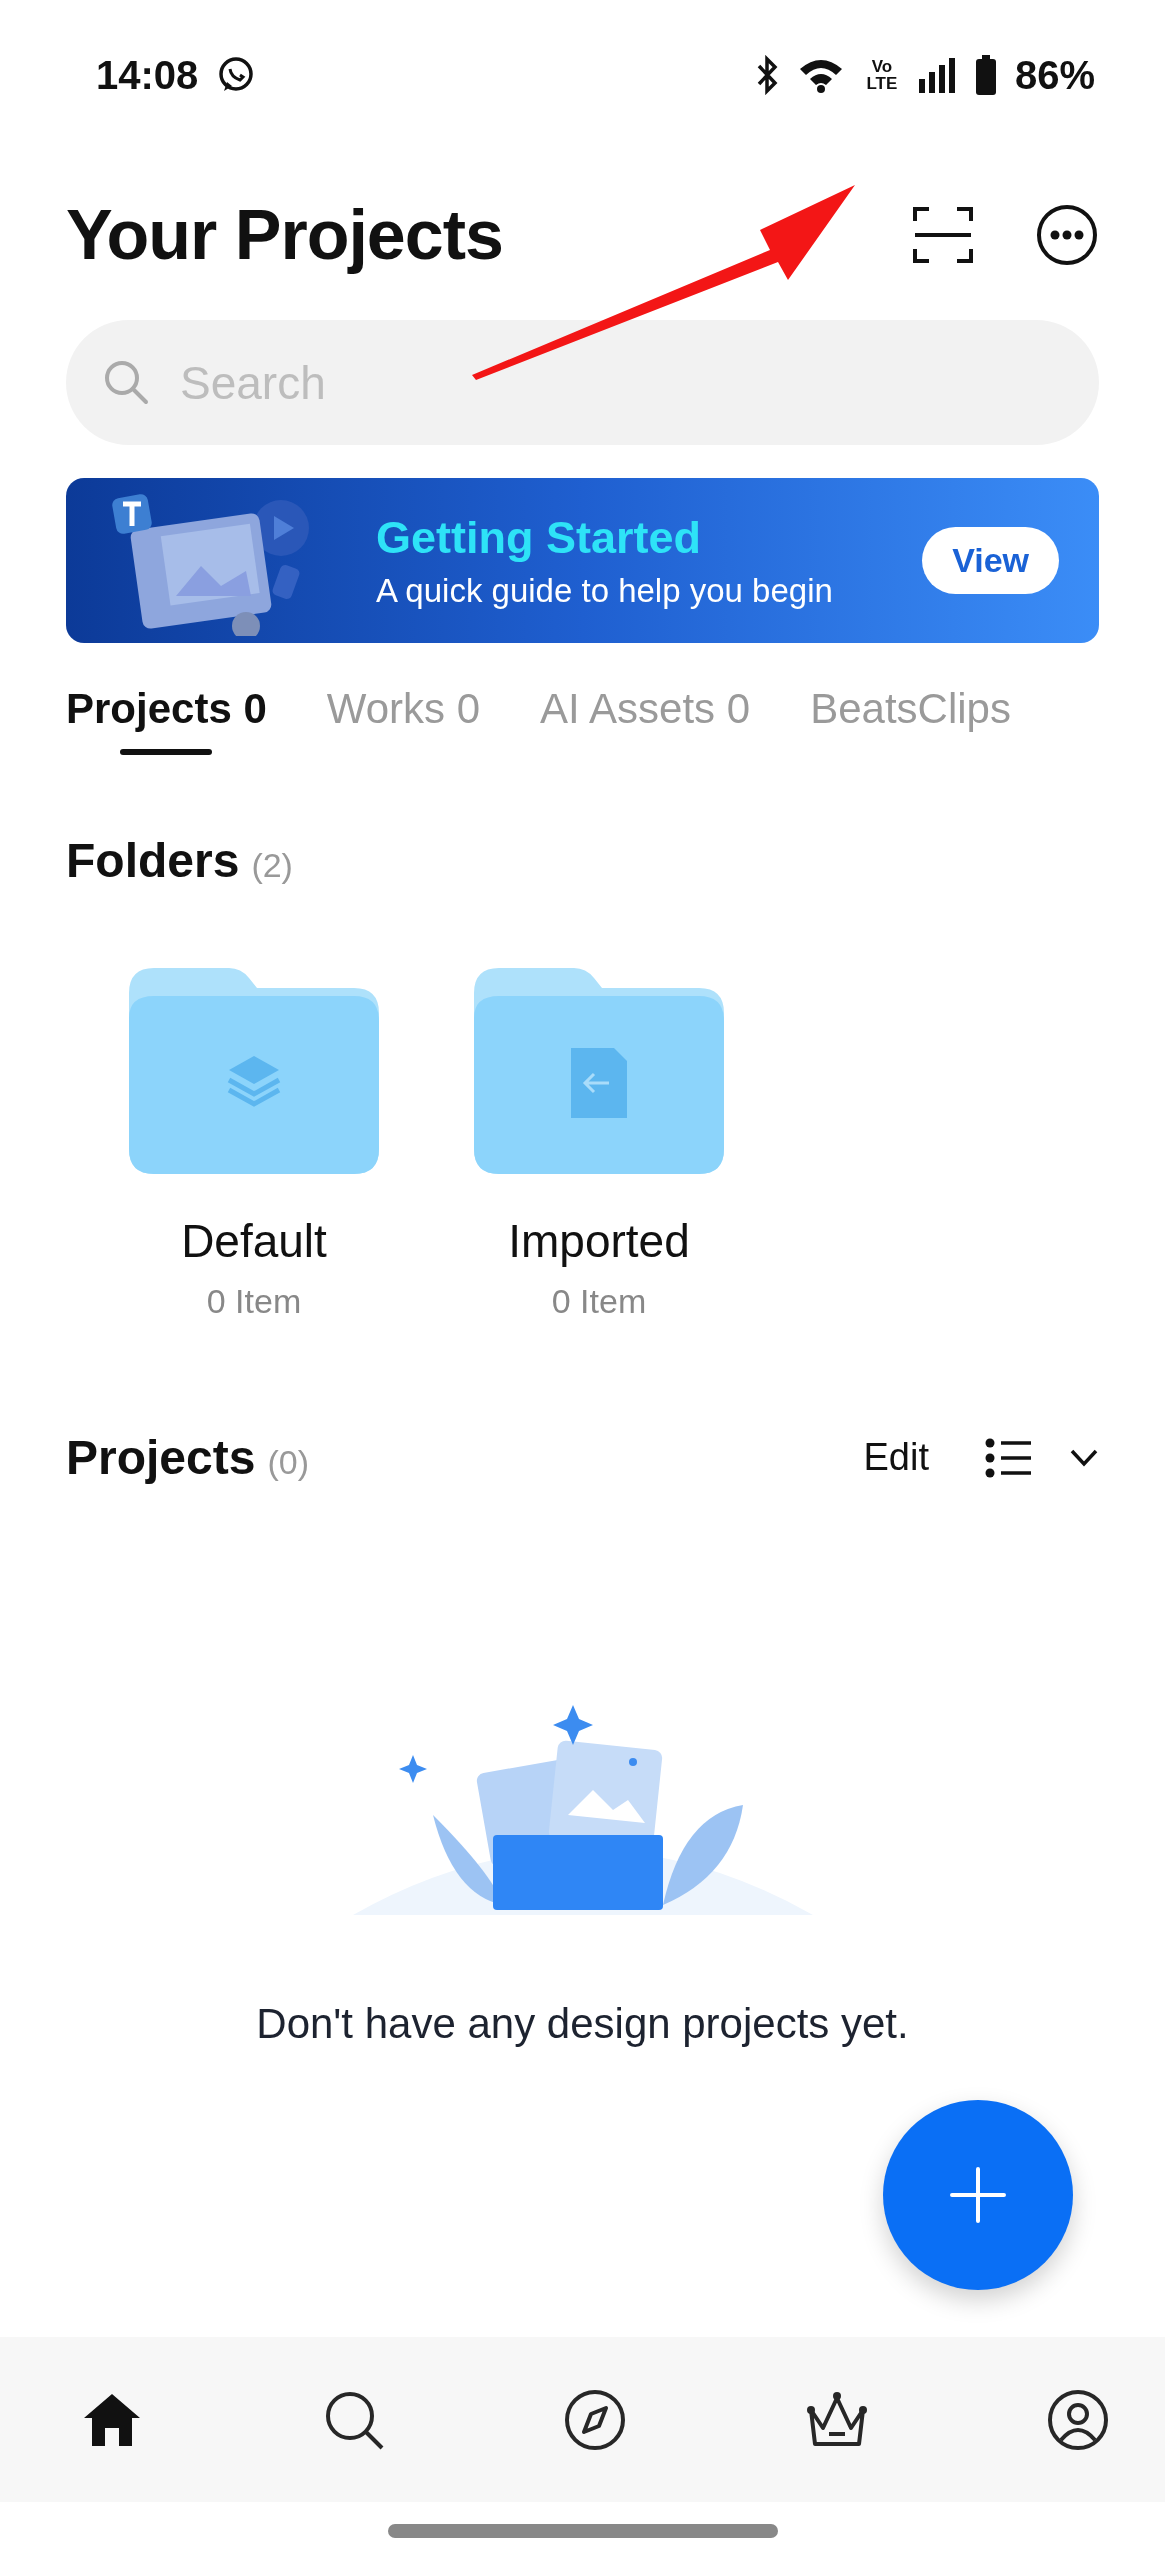 Image resolution: width=1165 pixels, height=2560 pixels. I want to click on banner: Getting Started A quick guide to help you begin View, so click(582, 560).